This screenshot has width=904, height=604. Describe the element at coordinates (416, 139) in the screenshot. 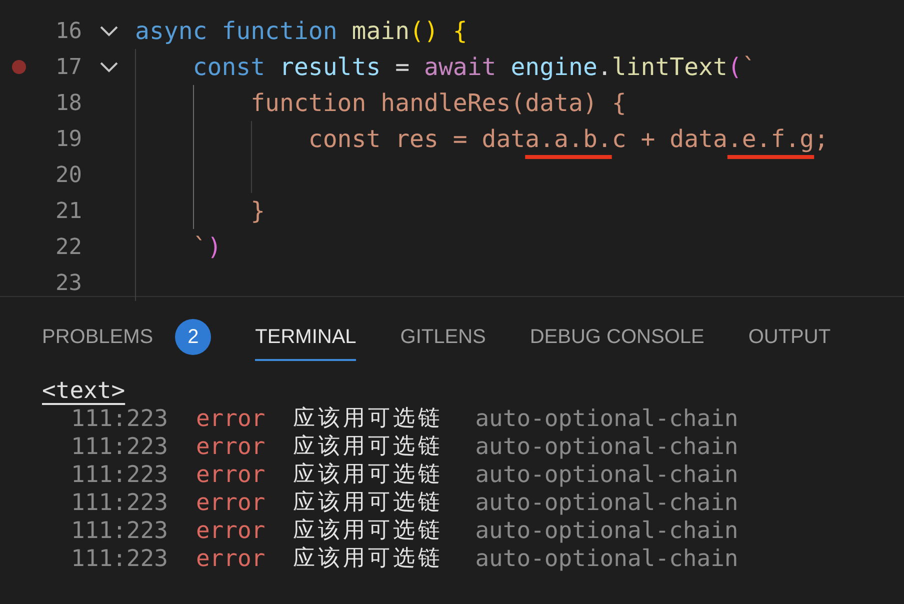

I see `code-token: const res = dat` at that location.